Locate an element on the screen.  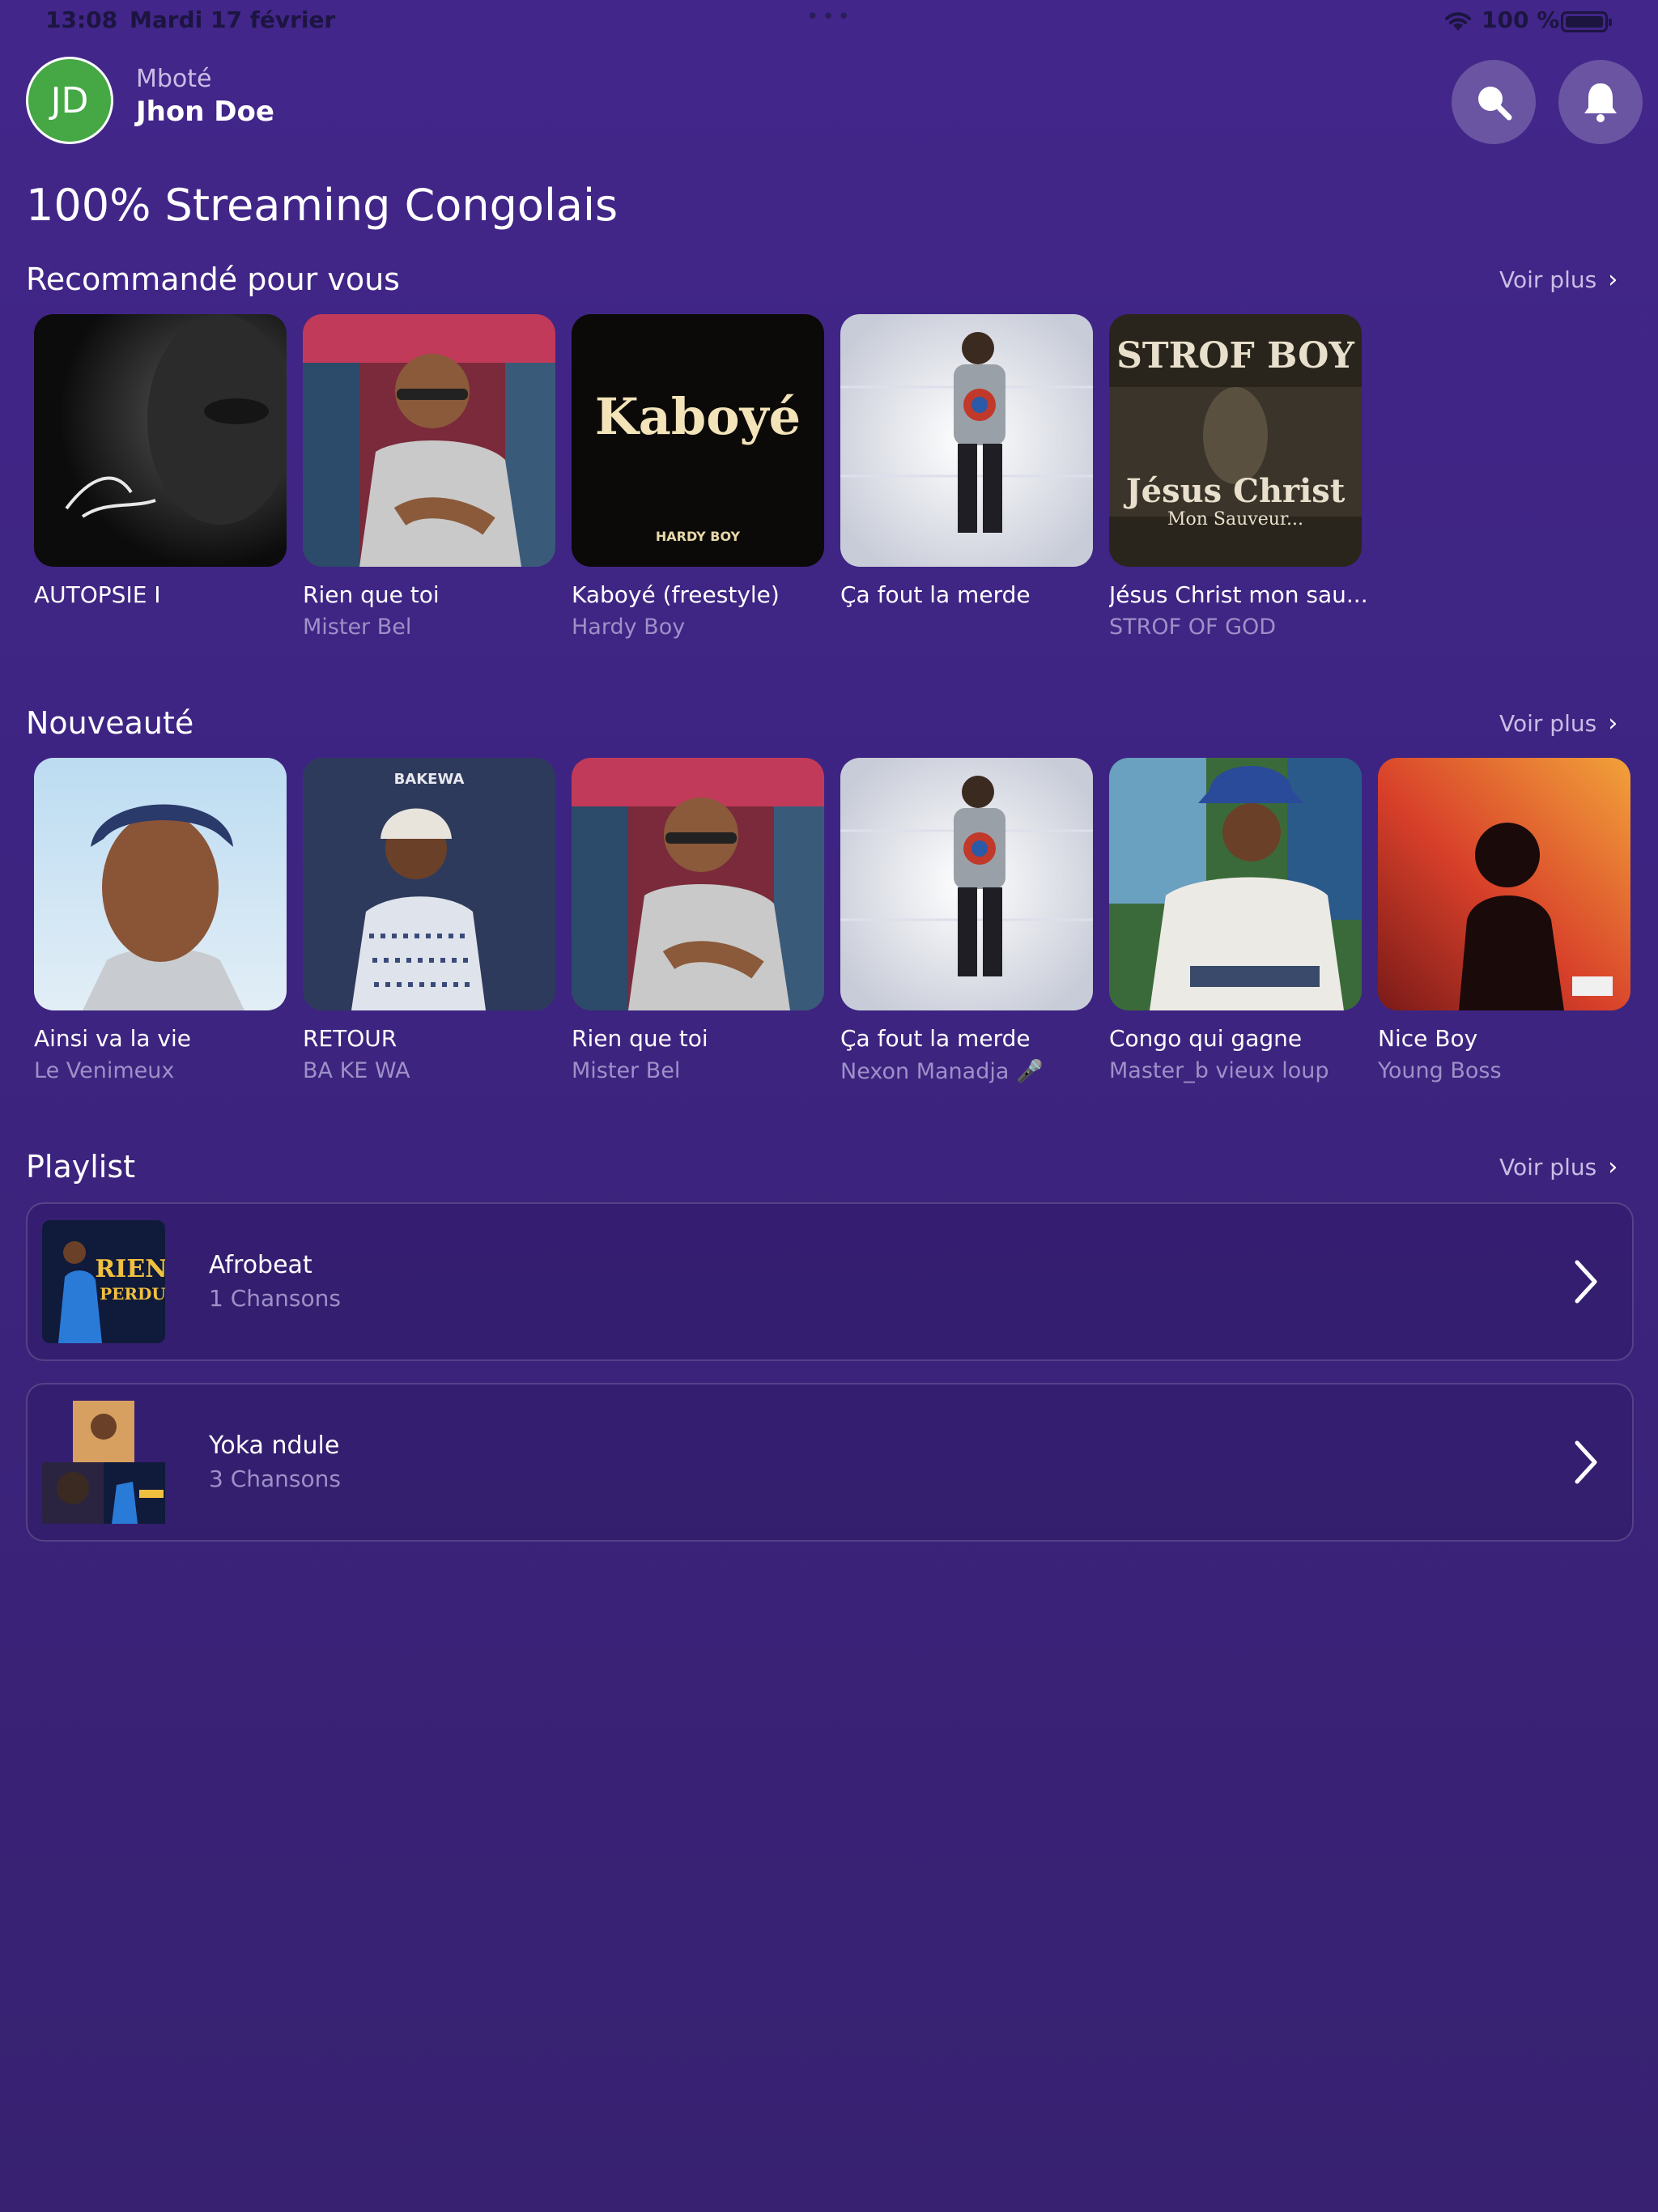
track-artist: Master_b vieux loup is located at coordinates (1219, 1070).